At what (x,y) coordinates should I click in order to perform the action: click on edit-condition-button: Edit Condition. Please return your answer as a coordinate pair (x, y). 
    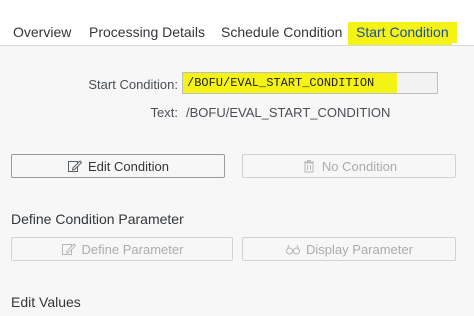
    Looking at the image, I should click on (118, 166).